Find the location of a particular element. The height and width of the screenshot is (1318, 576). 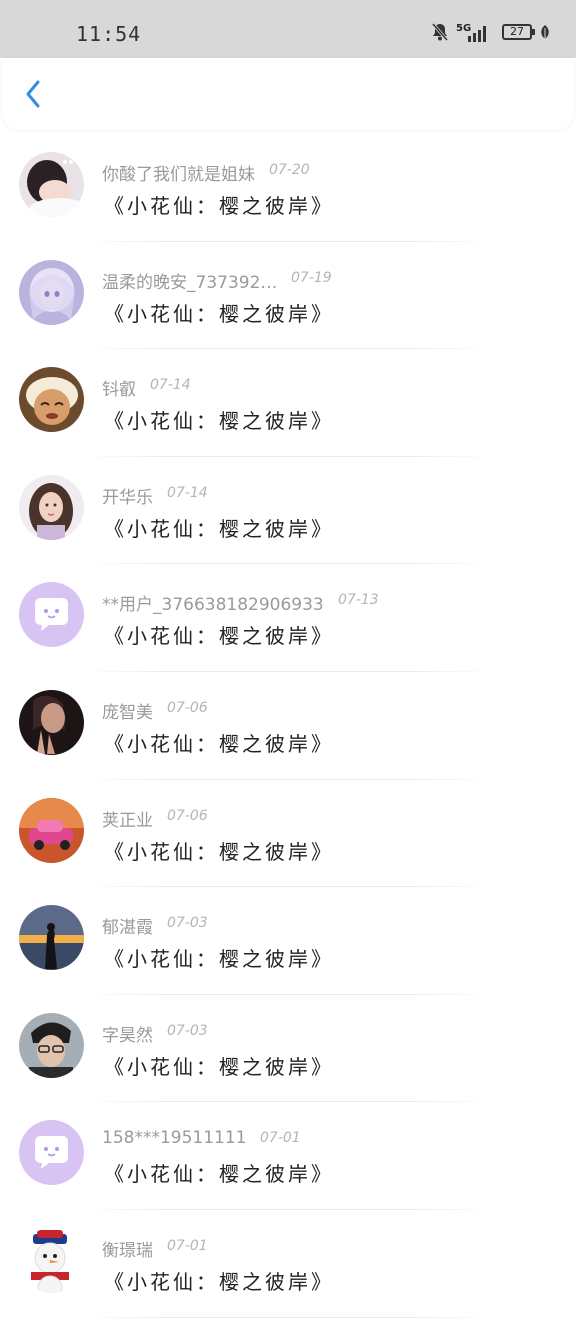

battery-level: 27 is located at coordinates (517, 31).